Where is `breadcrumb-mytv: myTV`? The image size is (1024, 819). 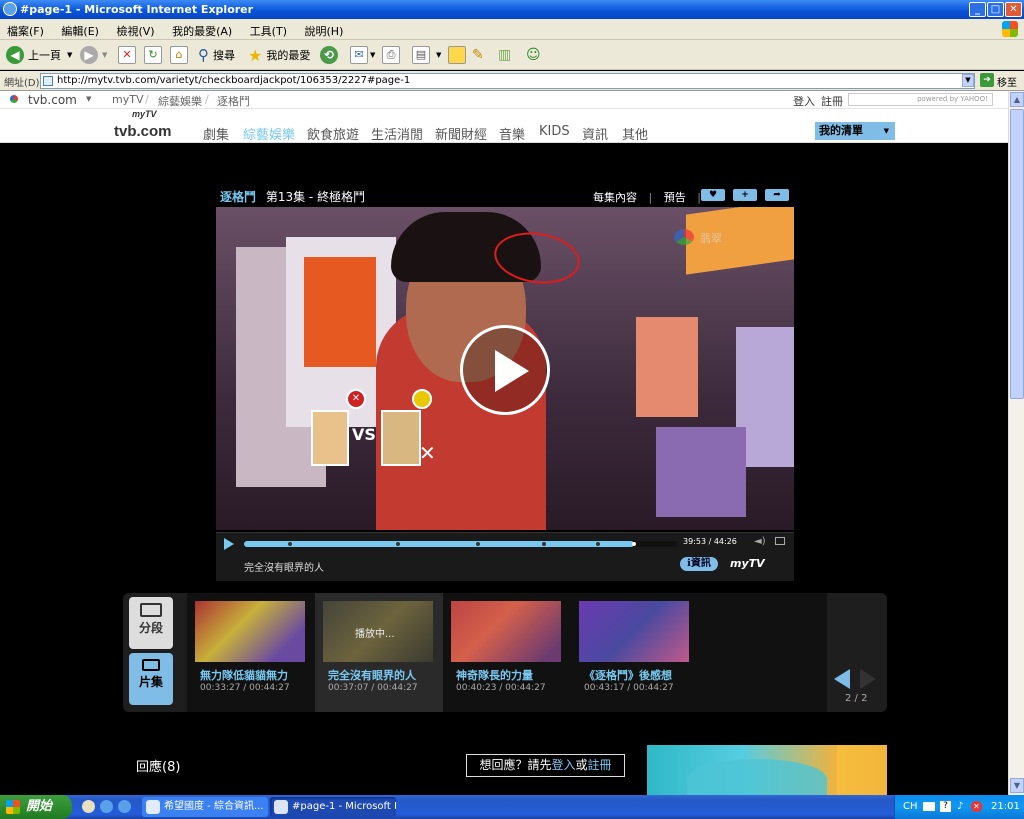
breadcrumb-mytv: myTV is located at coordinates (127, 99).